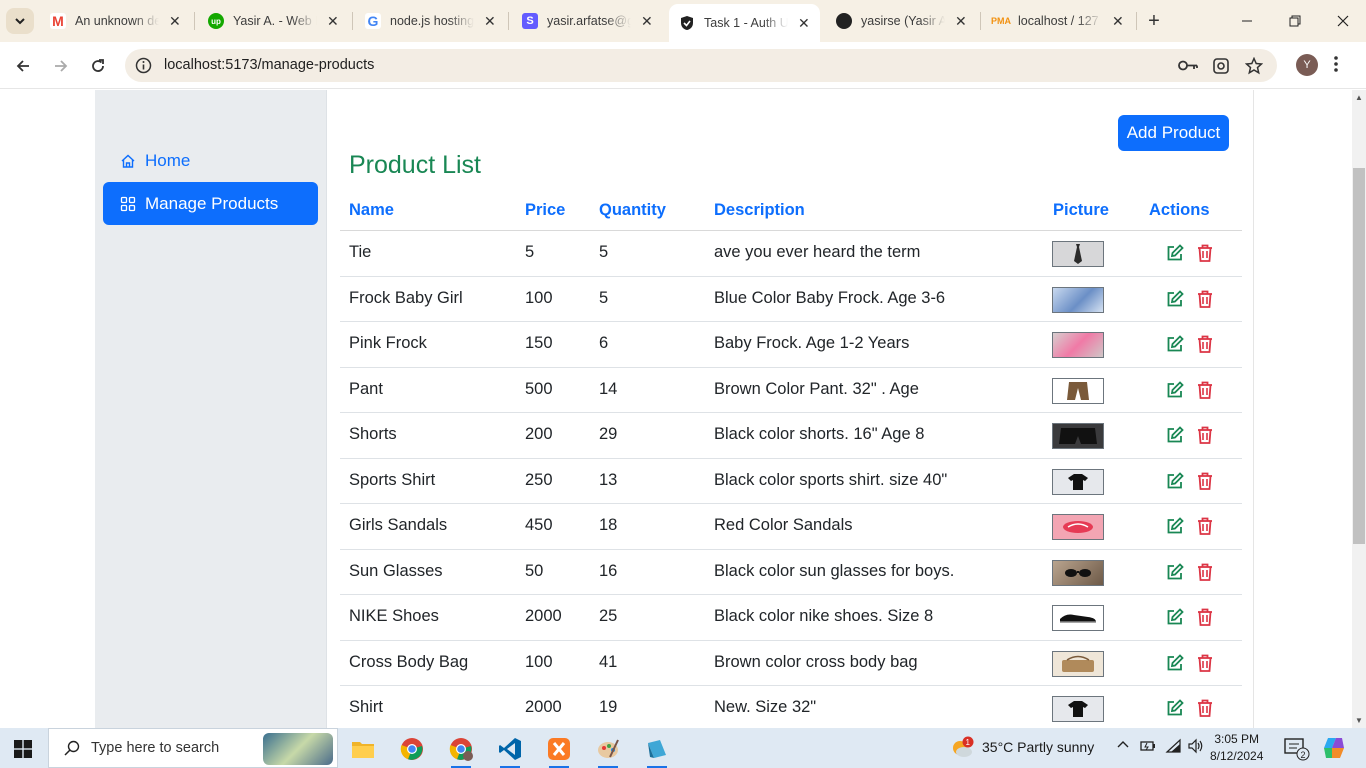  I want to click on taskbar-paint, so click(608, 750).